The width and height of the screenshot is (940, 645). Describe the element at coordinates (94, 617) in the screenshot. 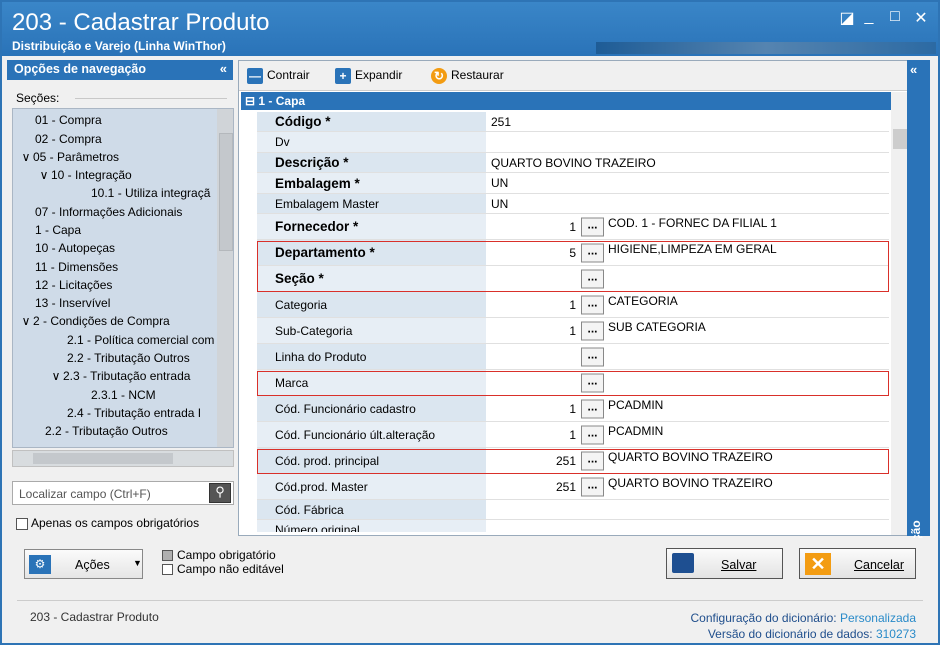

I see `footer-title: 203 - Cadastrar Produto` at that location.